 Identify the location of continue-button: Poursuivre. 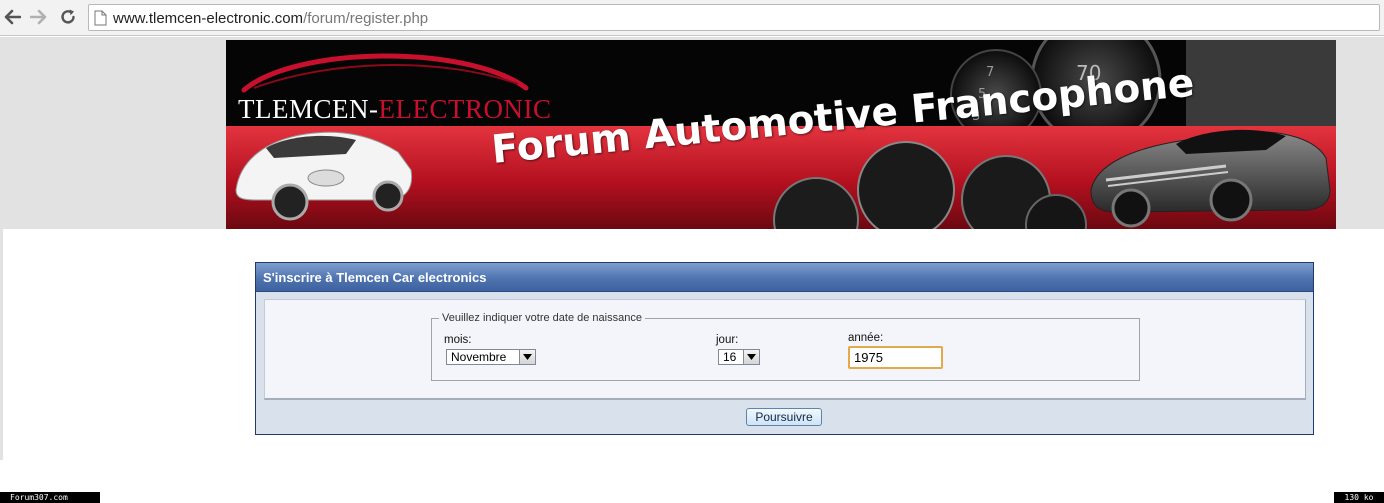
(784, 417).